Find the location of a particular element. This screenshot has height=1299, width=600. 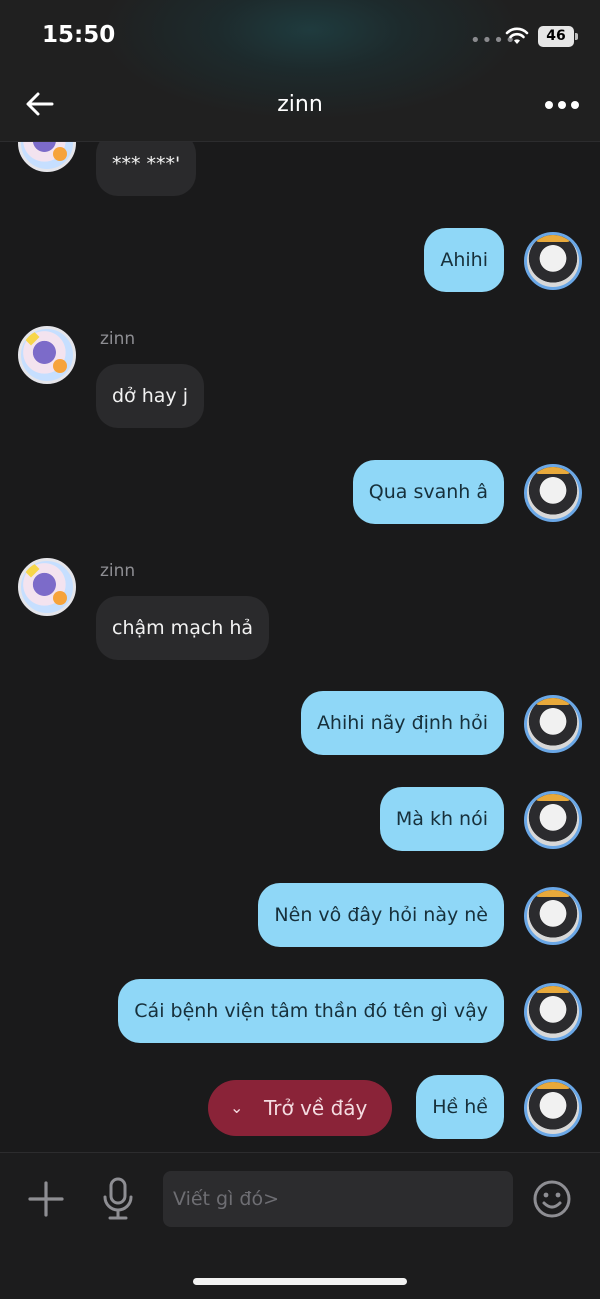

message-bubble-incoming: dở hay j is located at coordinates (150, 396).